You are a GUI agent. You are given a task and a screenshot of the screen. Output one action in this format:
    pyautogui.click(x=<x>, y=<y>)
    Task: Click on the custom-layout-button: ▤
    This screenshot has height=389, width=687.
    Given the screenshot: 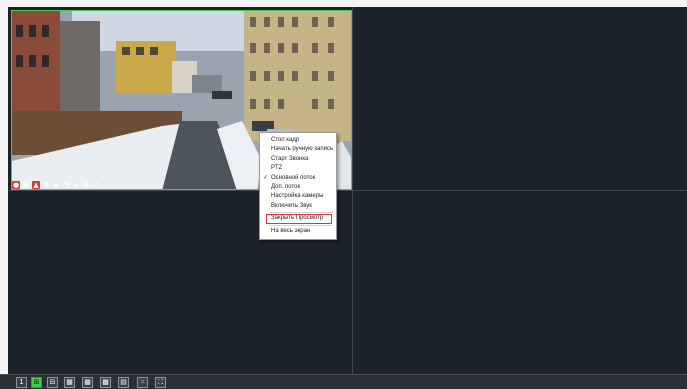 What is the action you would take?
    pyautogui.click(x=123, y=382)
    